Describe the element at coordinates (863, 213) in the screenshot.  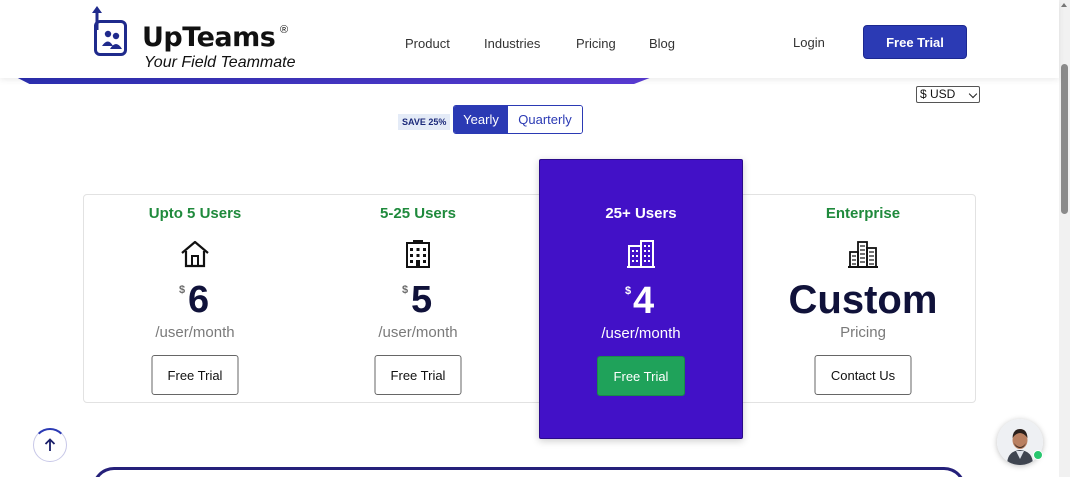
I see `plan-title: Enterprise` at that location.